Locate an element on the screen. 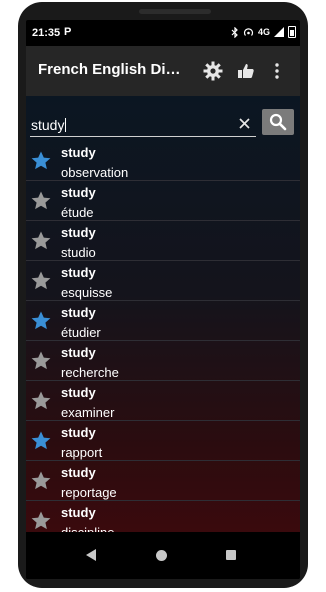 The width and height of the screenshot is (326, 592). result-translation: examiner is located at coordinates (88, 412).